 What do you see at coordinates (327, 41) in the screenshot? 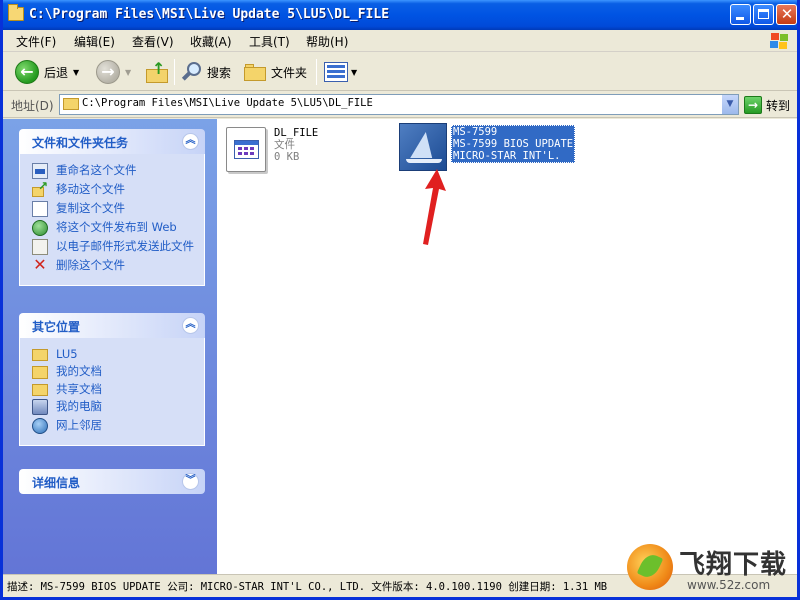
I see `menu-help: 帮助(H)` at bounding box center [327, 41].